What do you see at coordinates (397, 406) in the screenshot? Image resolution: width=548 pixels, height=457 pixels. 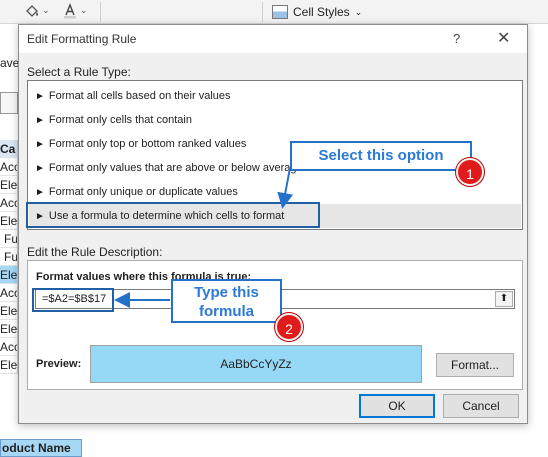 I see `ok-button: OK` at bounding box center [397, 406].